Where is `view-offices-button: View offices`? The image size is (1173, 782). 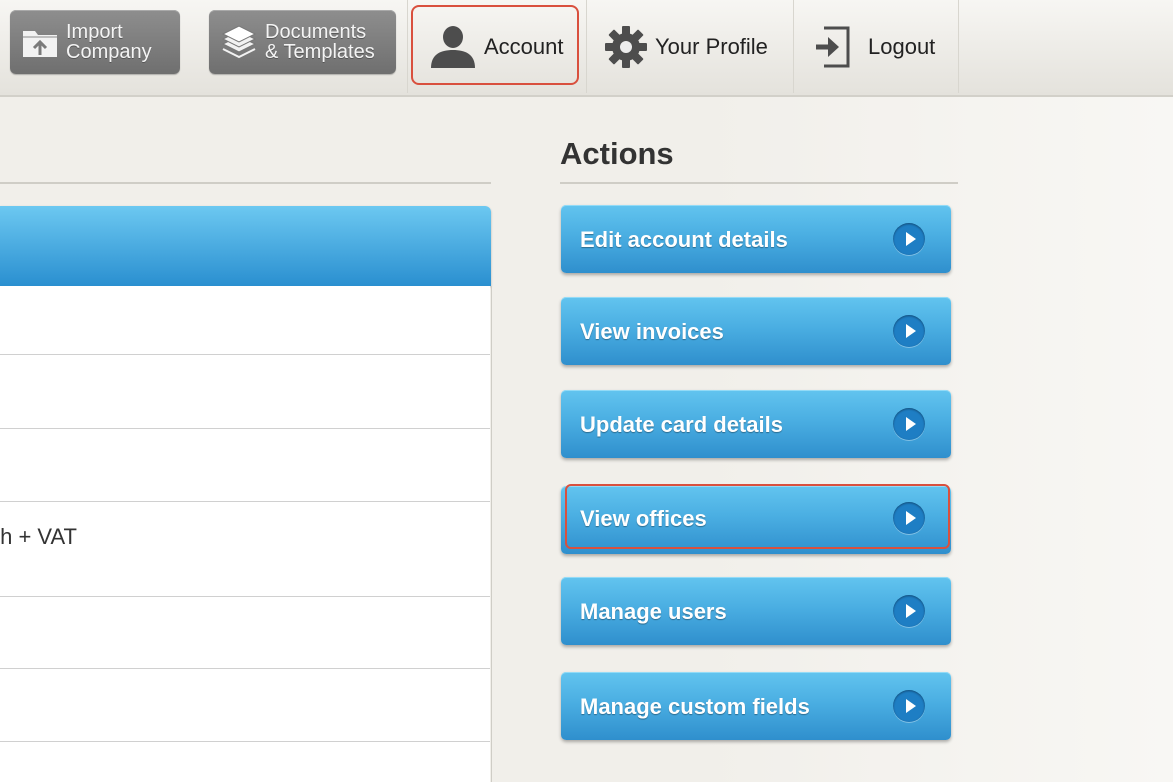
view-offices-button: View offices is located at coordinates (756, 519).